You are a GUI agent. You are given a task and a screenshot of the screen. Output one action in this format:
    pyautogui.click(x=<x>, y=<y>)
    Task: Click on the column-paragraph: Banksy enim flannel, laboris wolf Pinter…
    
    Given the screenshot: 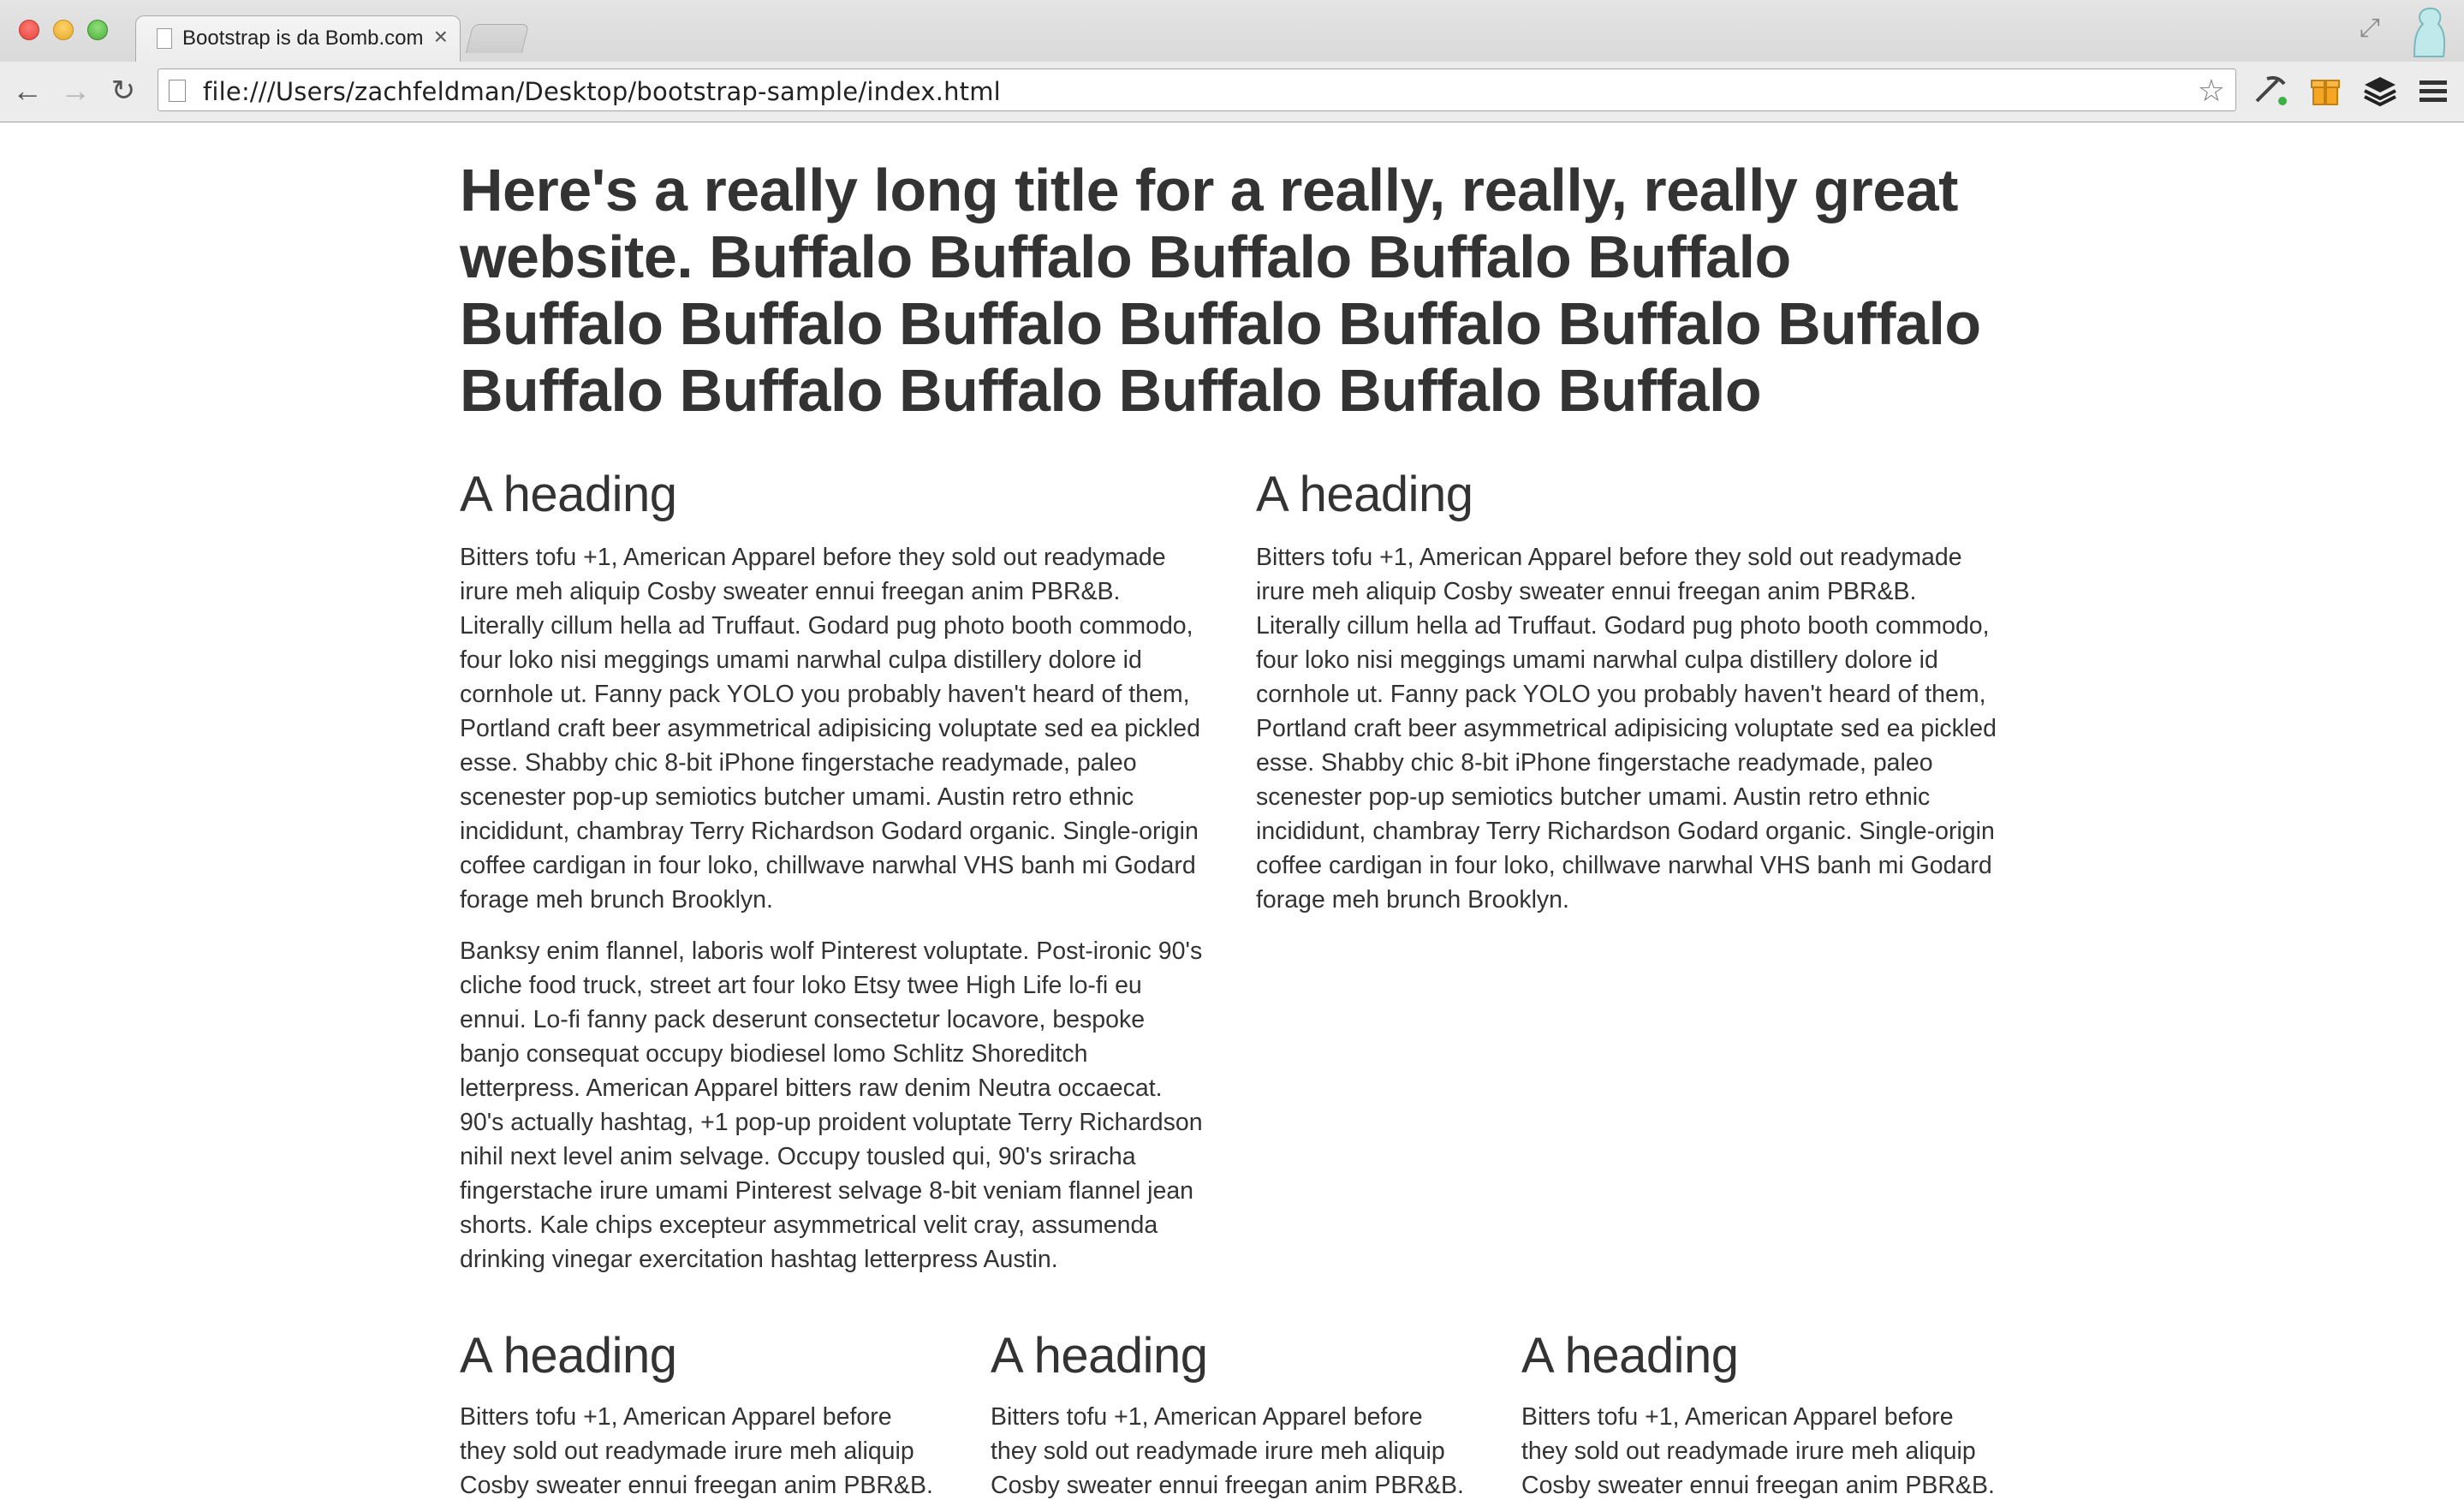 What is the action you would take?
    pyautogui.click(x=831, y=1105)
    